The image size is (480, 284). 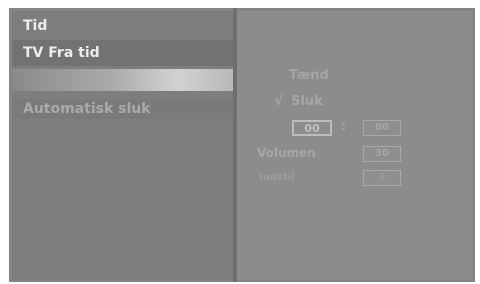 What do you see at coordinates (309, 75) in the screenshot?
I see `option-taend: Tænd` at bounding box center [309, 75].